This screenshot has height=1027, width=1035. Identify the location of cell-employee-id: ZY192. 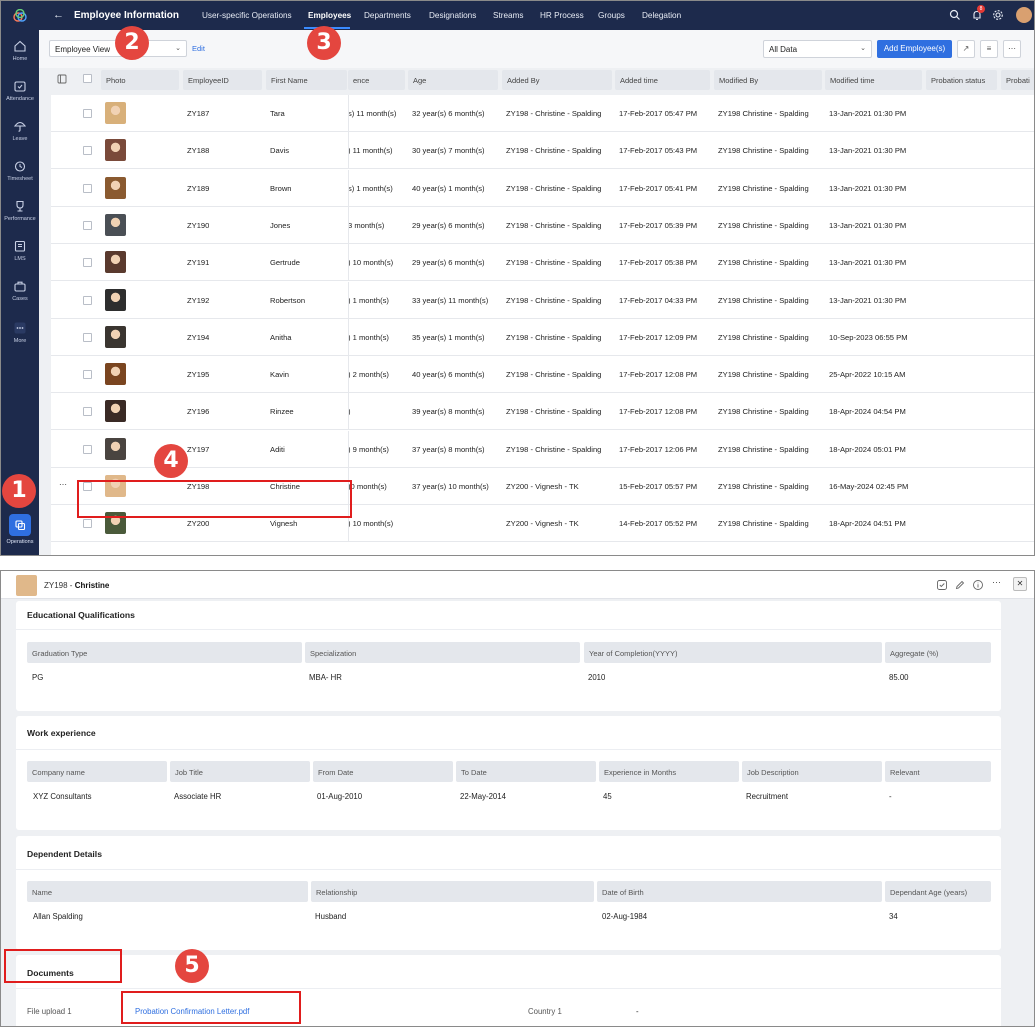
(198, 300).